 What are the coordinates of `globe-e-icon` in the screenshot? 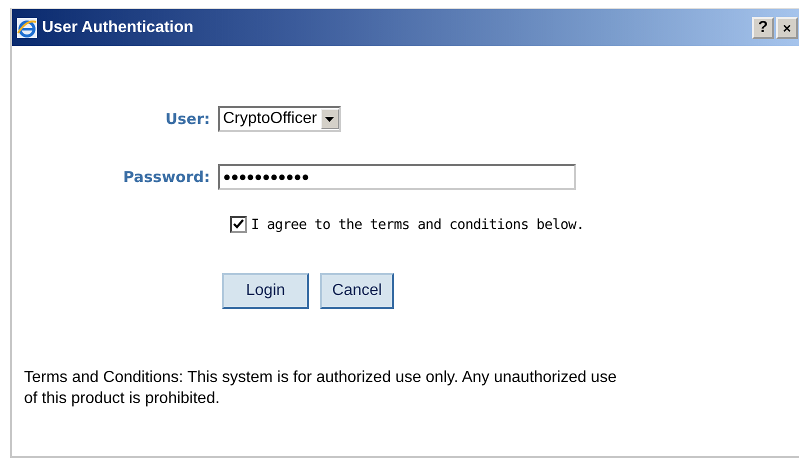 It's located at (27, 27).